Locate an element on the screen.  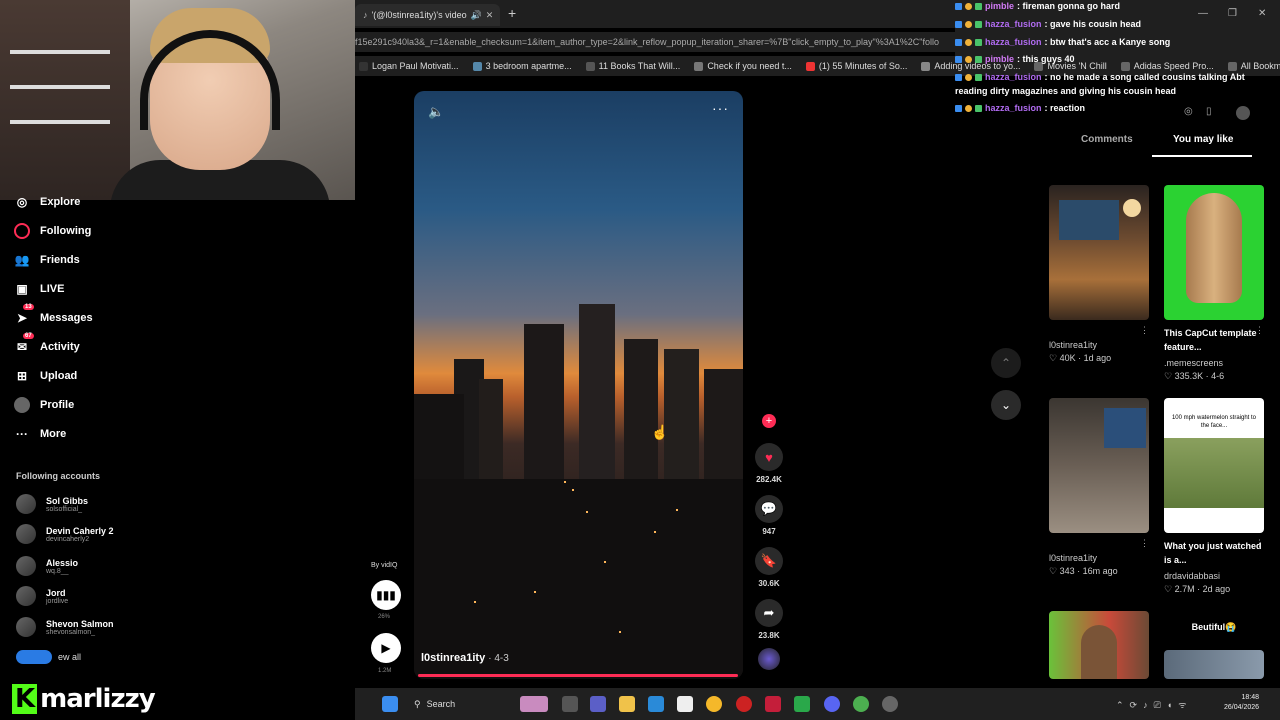
app-icon is located at coordinates (714, 704).